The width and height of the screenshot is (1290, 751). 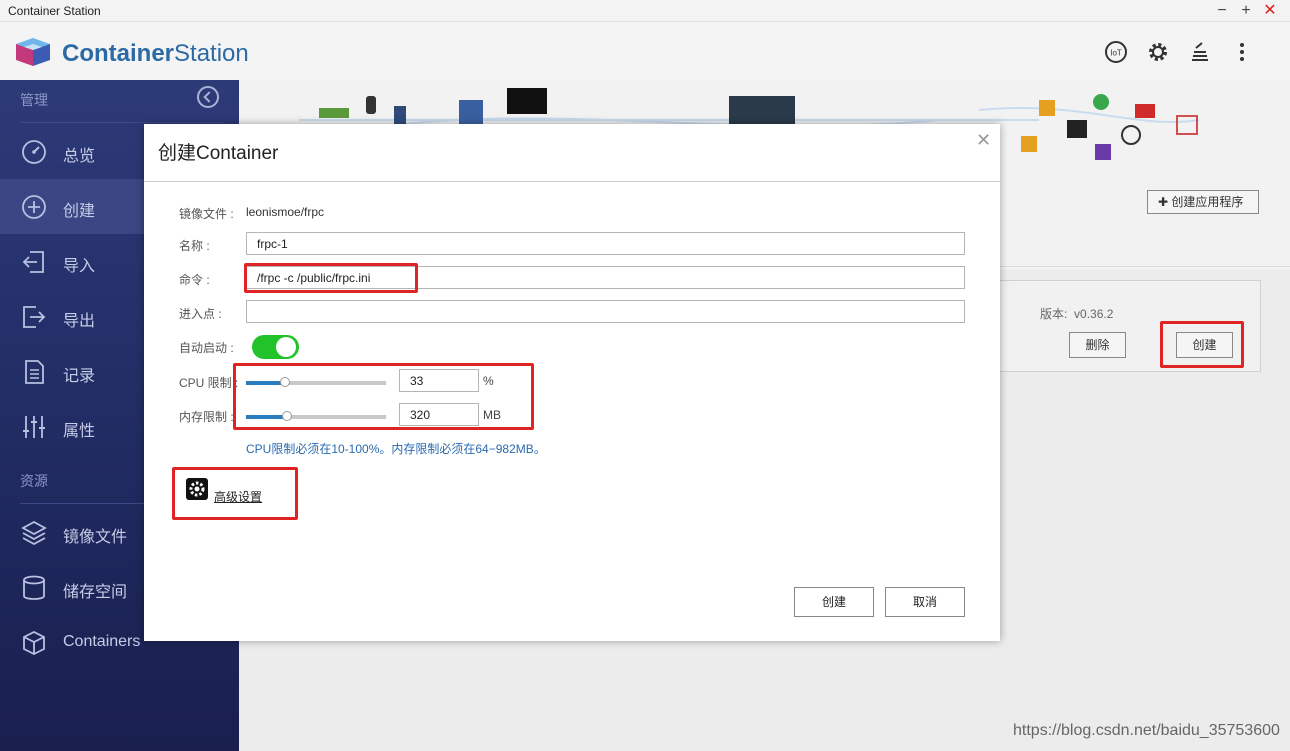 I want to click on memory-label: 内存限制 :, so click(x=206, y=417).